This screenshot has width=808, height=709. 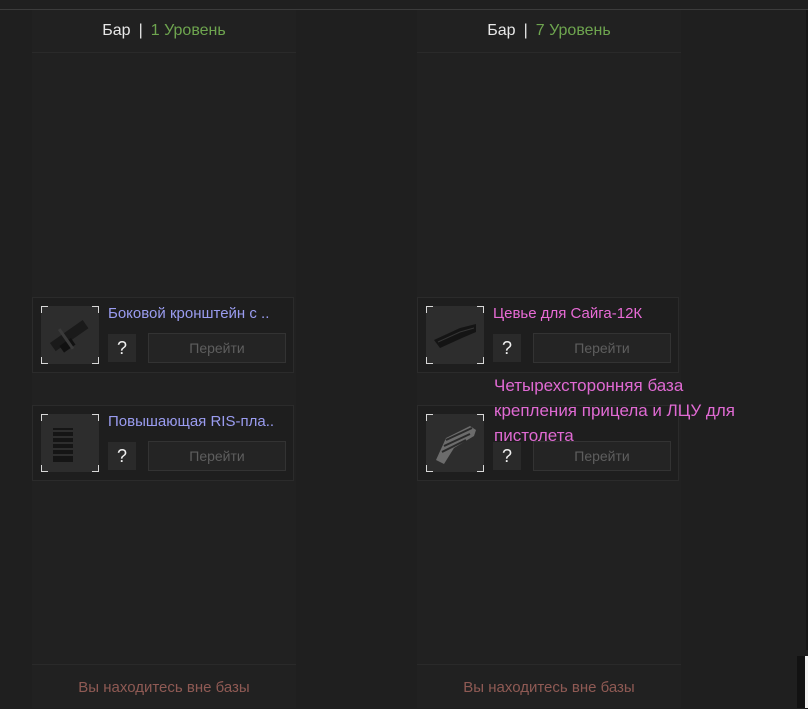 What do you see at coordinates (573, 30) in the screenshot?
I see `station-level: 7 Уровень` at bounding box center [573, 30].